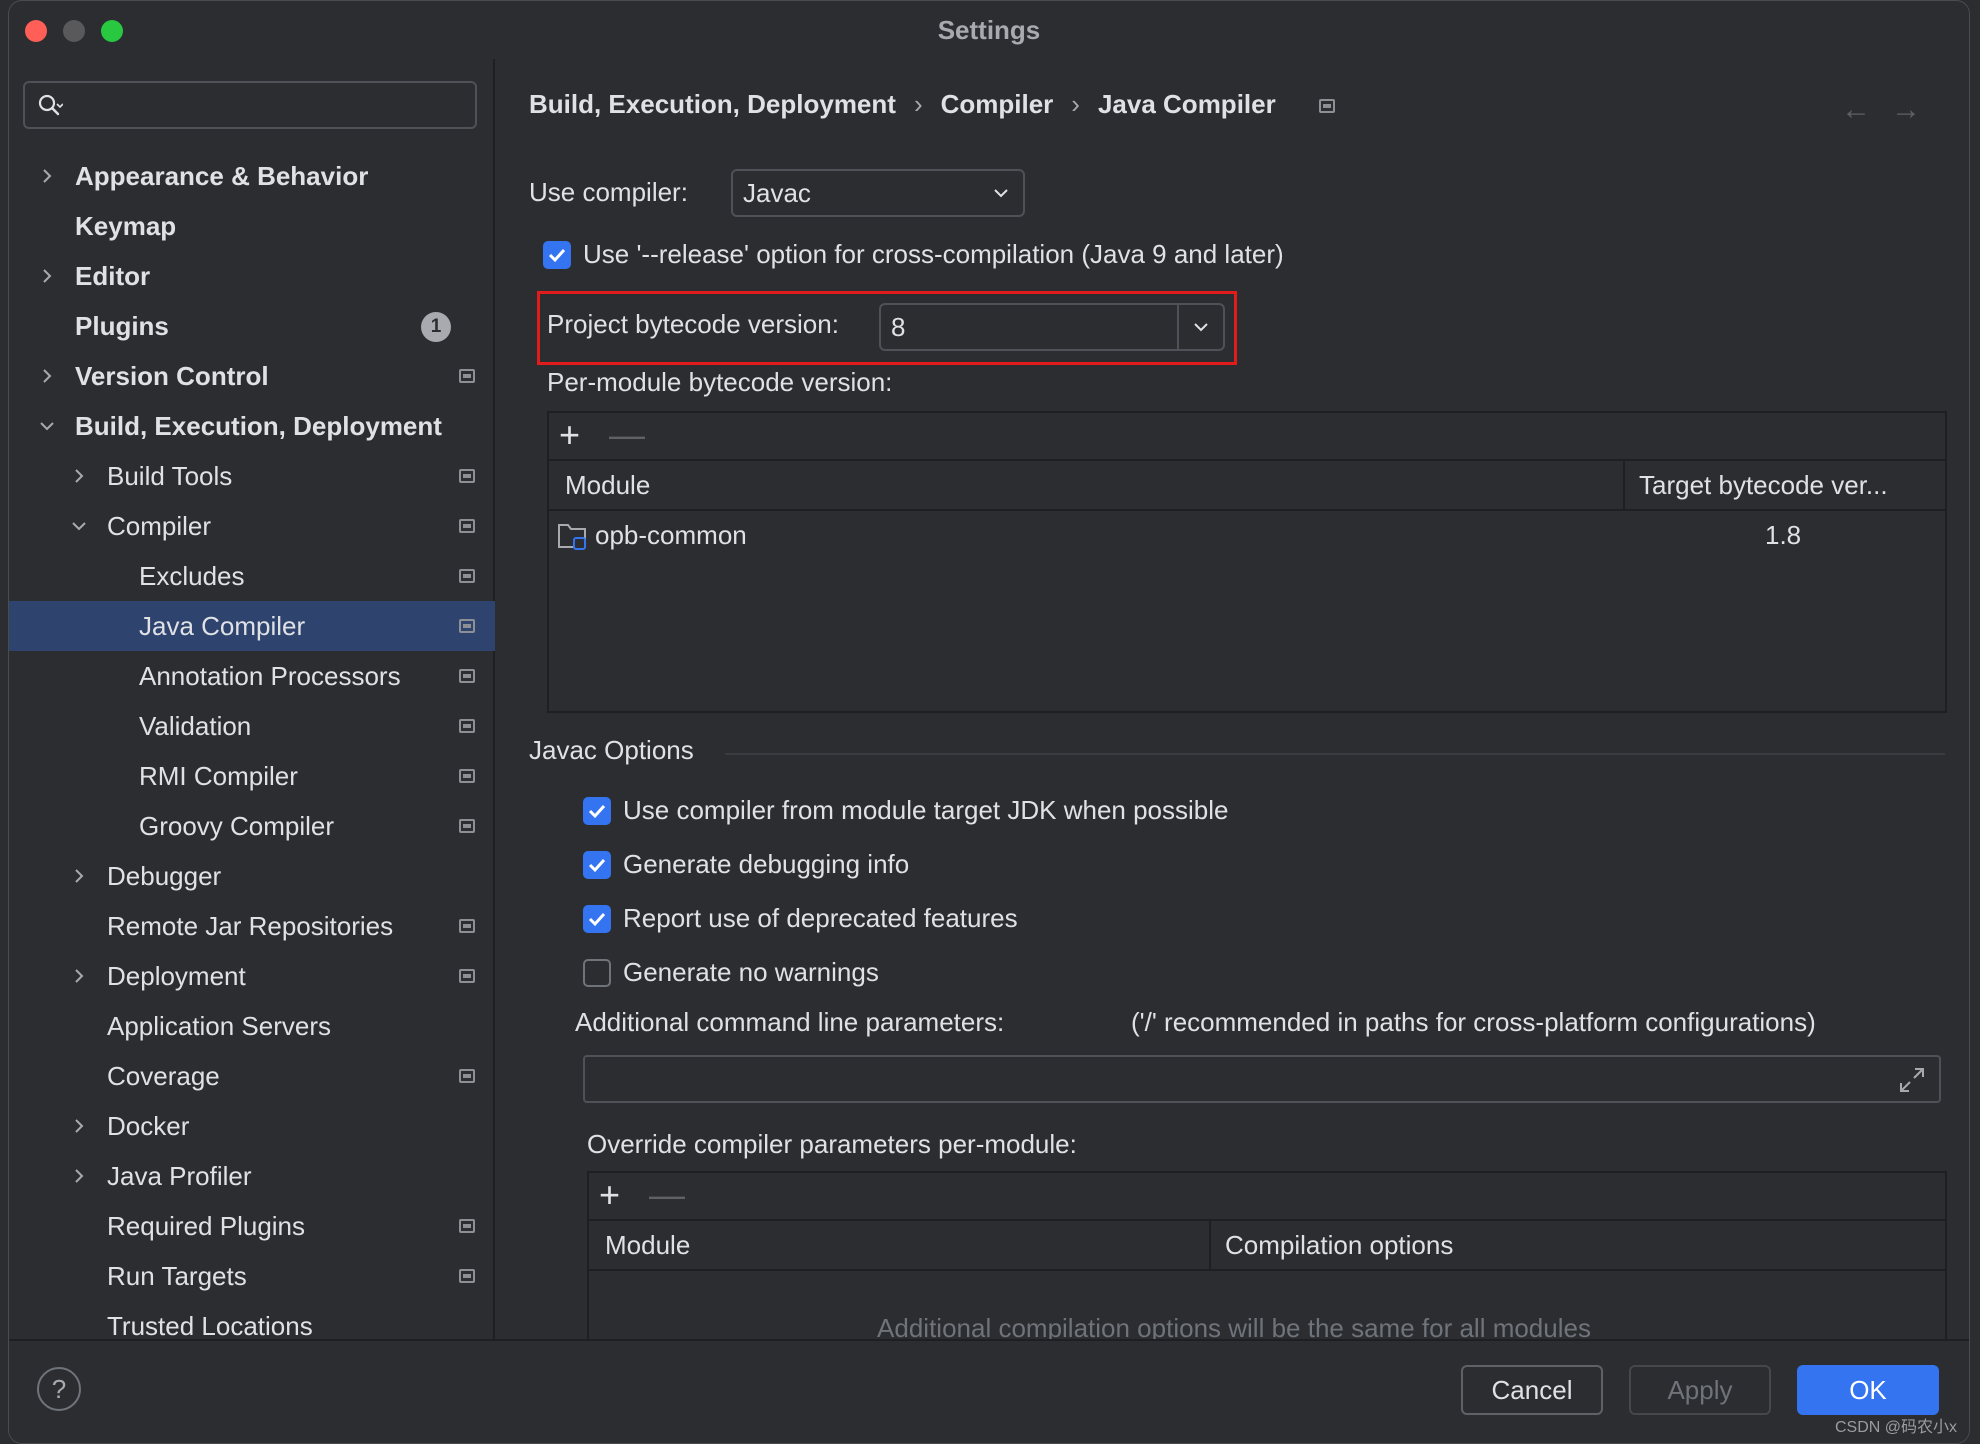  I want to click on sidebar-item: Build, Execution, Deployment, so click(252, 426).